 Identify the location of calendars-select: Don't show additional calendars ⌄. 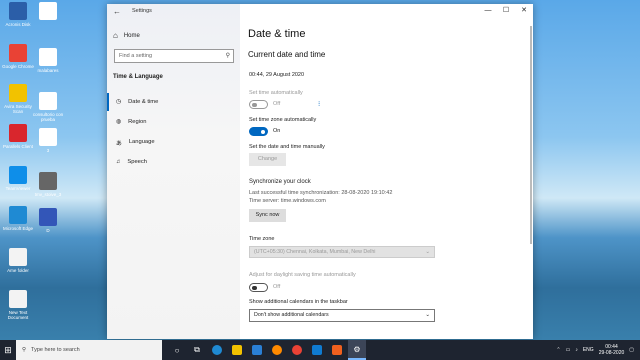
(342, 315).